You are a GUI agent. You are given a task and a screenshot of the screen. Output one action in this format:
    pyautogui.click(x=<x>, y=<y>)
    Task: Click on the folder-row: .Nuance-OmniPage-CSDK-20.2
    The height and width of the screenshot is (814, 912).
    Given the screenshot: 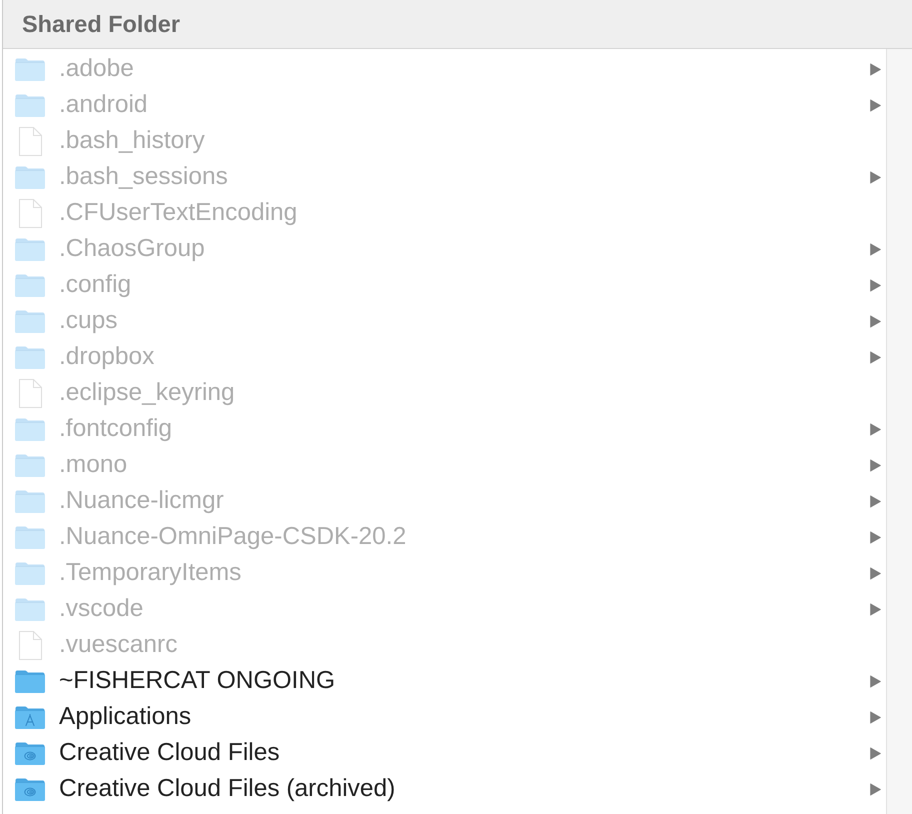 What is the action you would take?
    pyautogui.click(x=444, y=537)
    